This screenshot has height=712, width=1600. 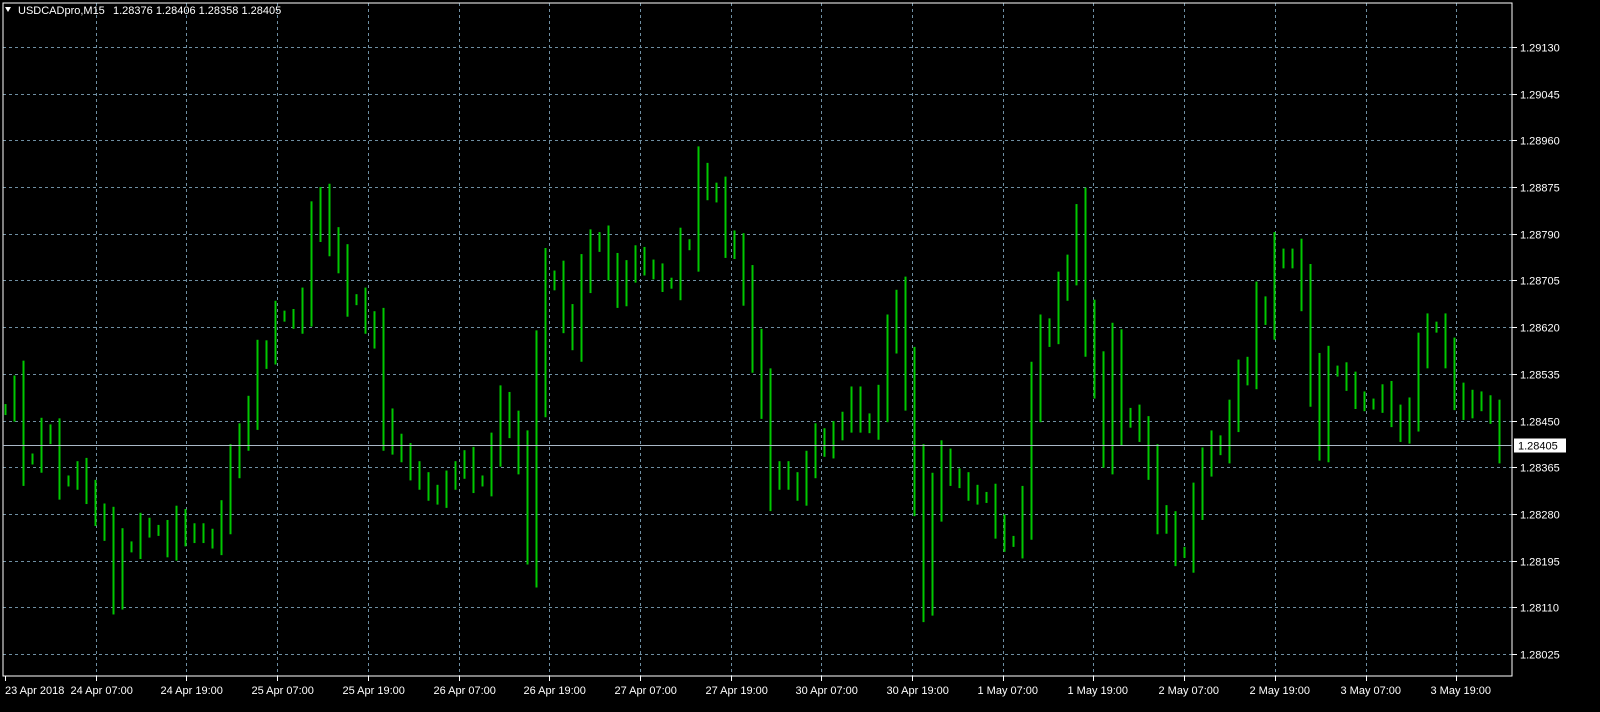 What do you see at coordinates (1538, 447) in the screenshot?
I see `current-price-label: 1.28405` at bounding box center [1538, 447].